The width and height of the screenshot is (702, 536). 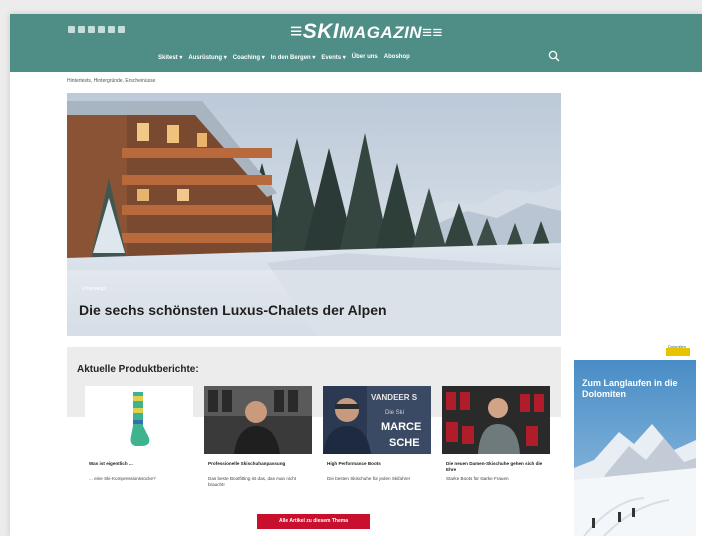 What do you see at coordinates (111, 29) in the screenshot?
I see `mail-icon` at bounding box center [111, 29].